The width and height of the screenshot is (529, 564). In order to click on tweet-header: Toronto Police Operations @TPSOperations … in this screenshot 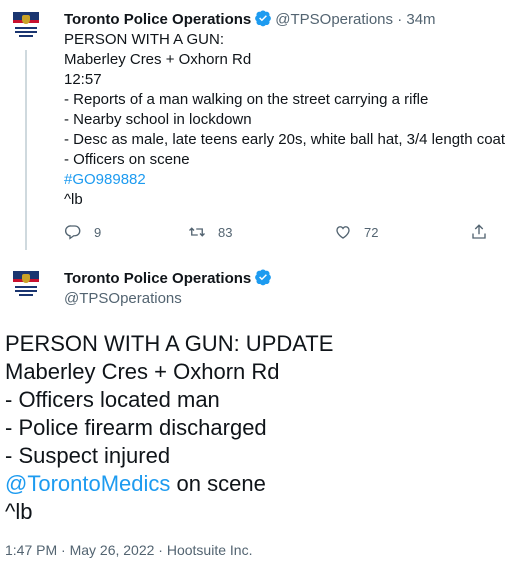, I will do `click(250, 19)`.